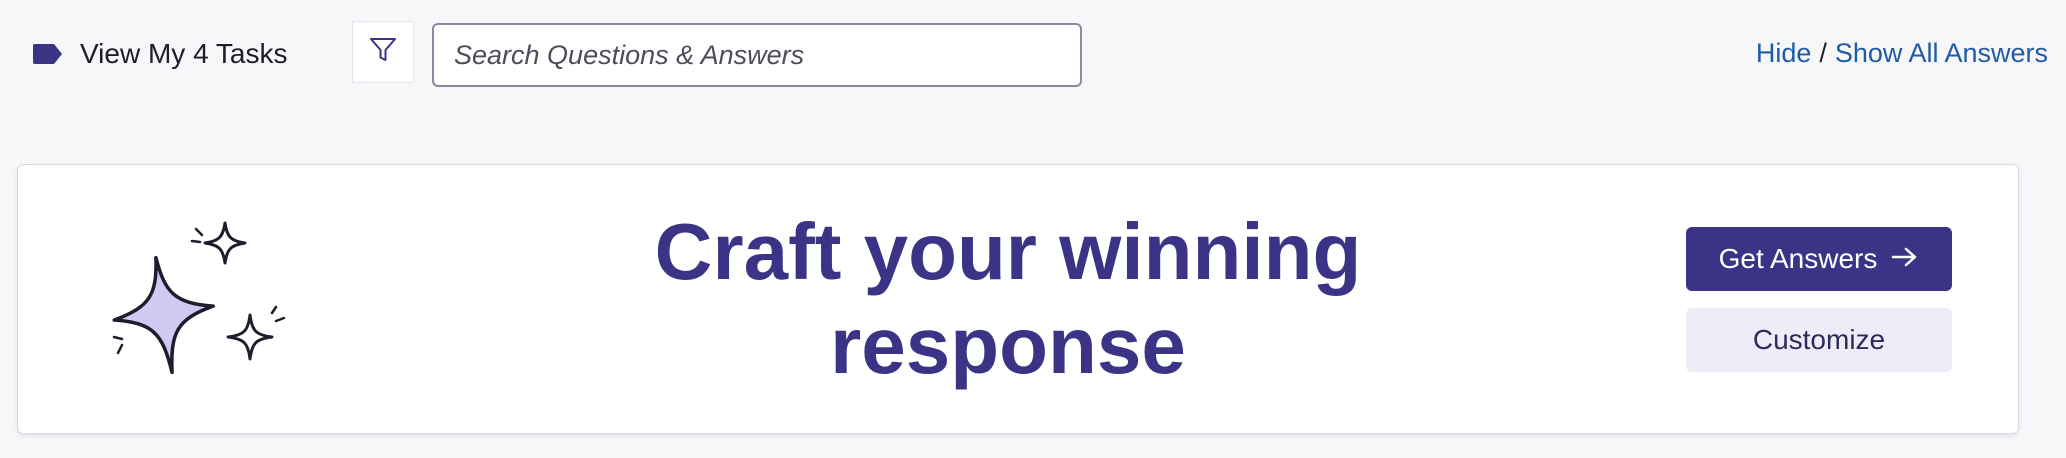 Image resolution: width=2066 pixels, height=458 pixels. I want to click on view-tasks-link: View My 4 Tasks, so click(159, 54).